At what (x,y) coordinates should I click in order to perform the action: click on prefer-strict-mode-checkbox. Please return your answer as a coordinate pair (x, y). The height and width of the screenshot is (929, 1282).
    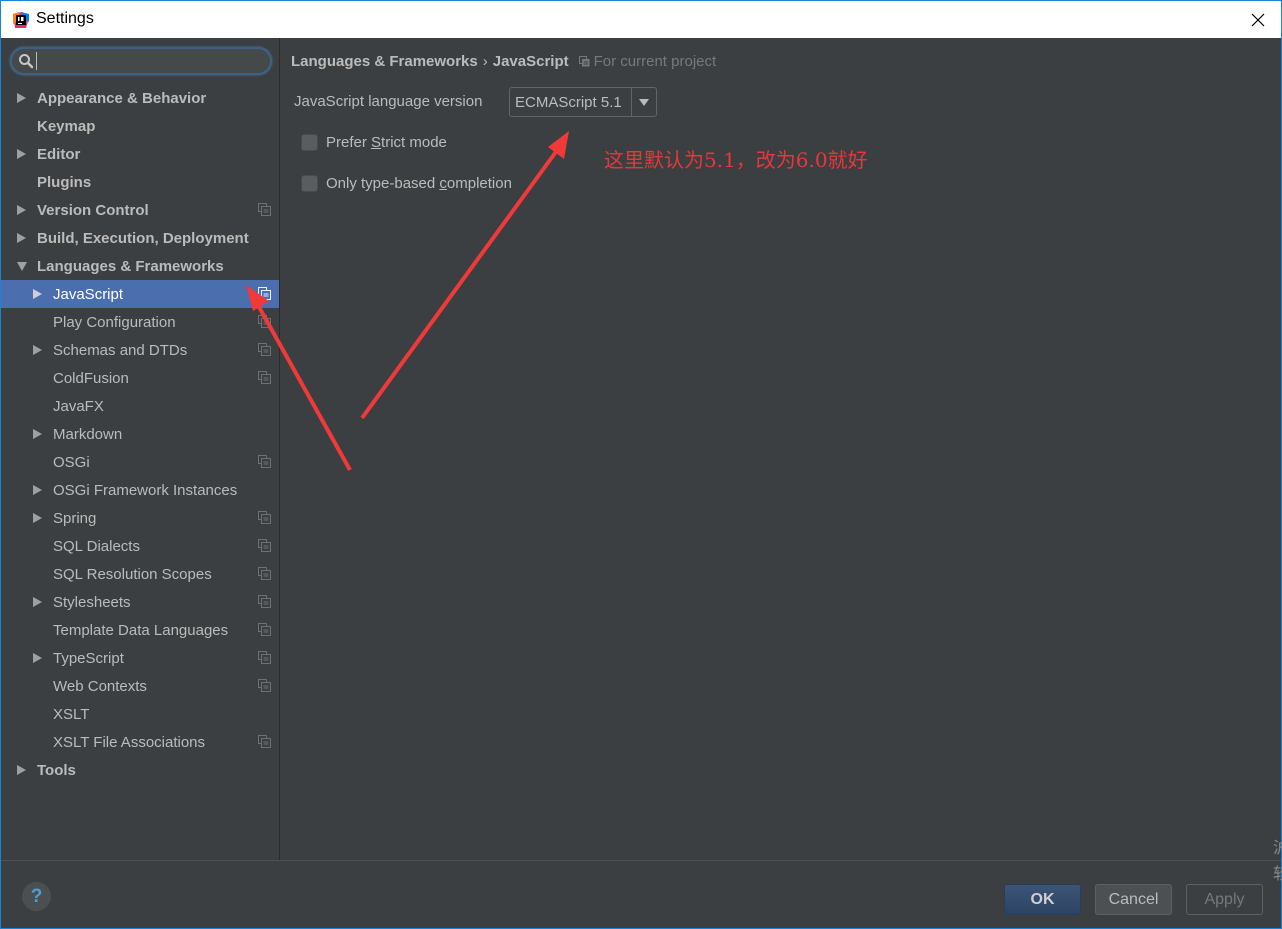
    Looking at the image, I should click on (309, 142).